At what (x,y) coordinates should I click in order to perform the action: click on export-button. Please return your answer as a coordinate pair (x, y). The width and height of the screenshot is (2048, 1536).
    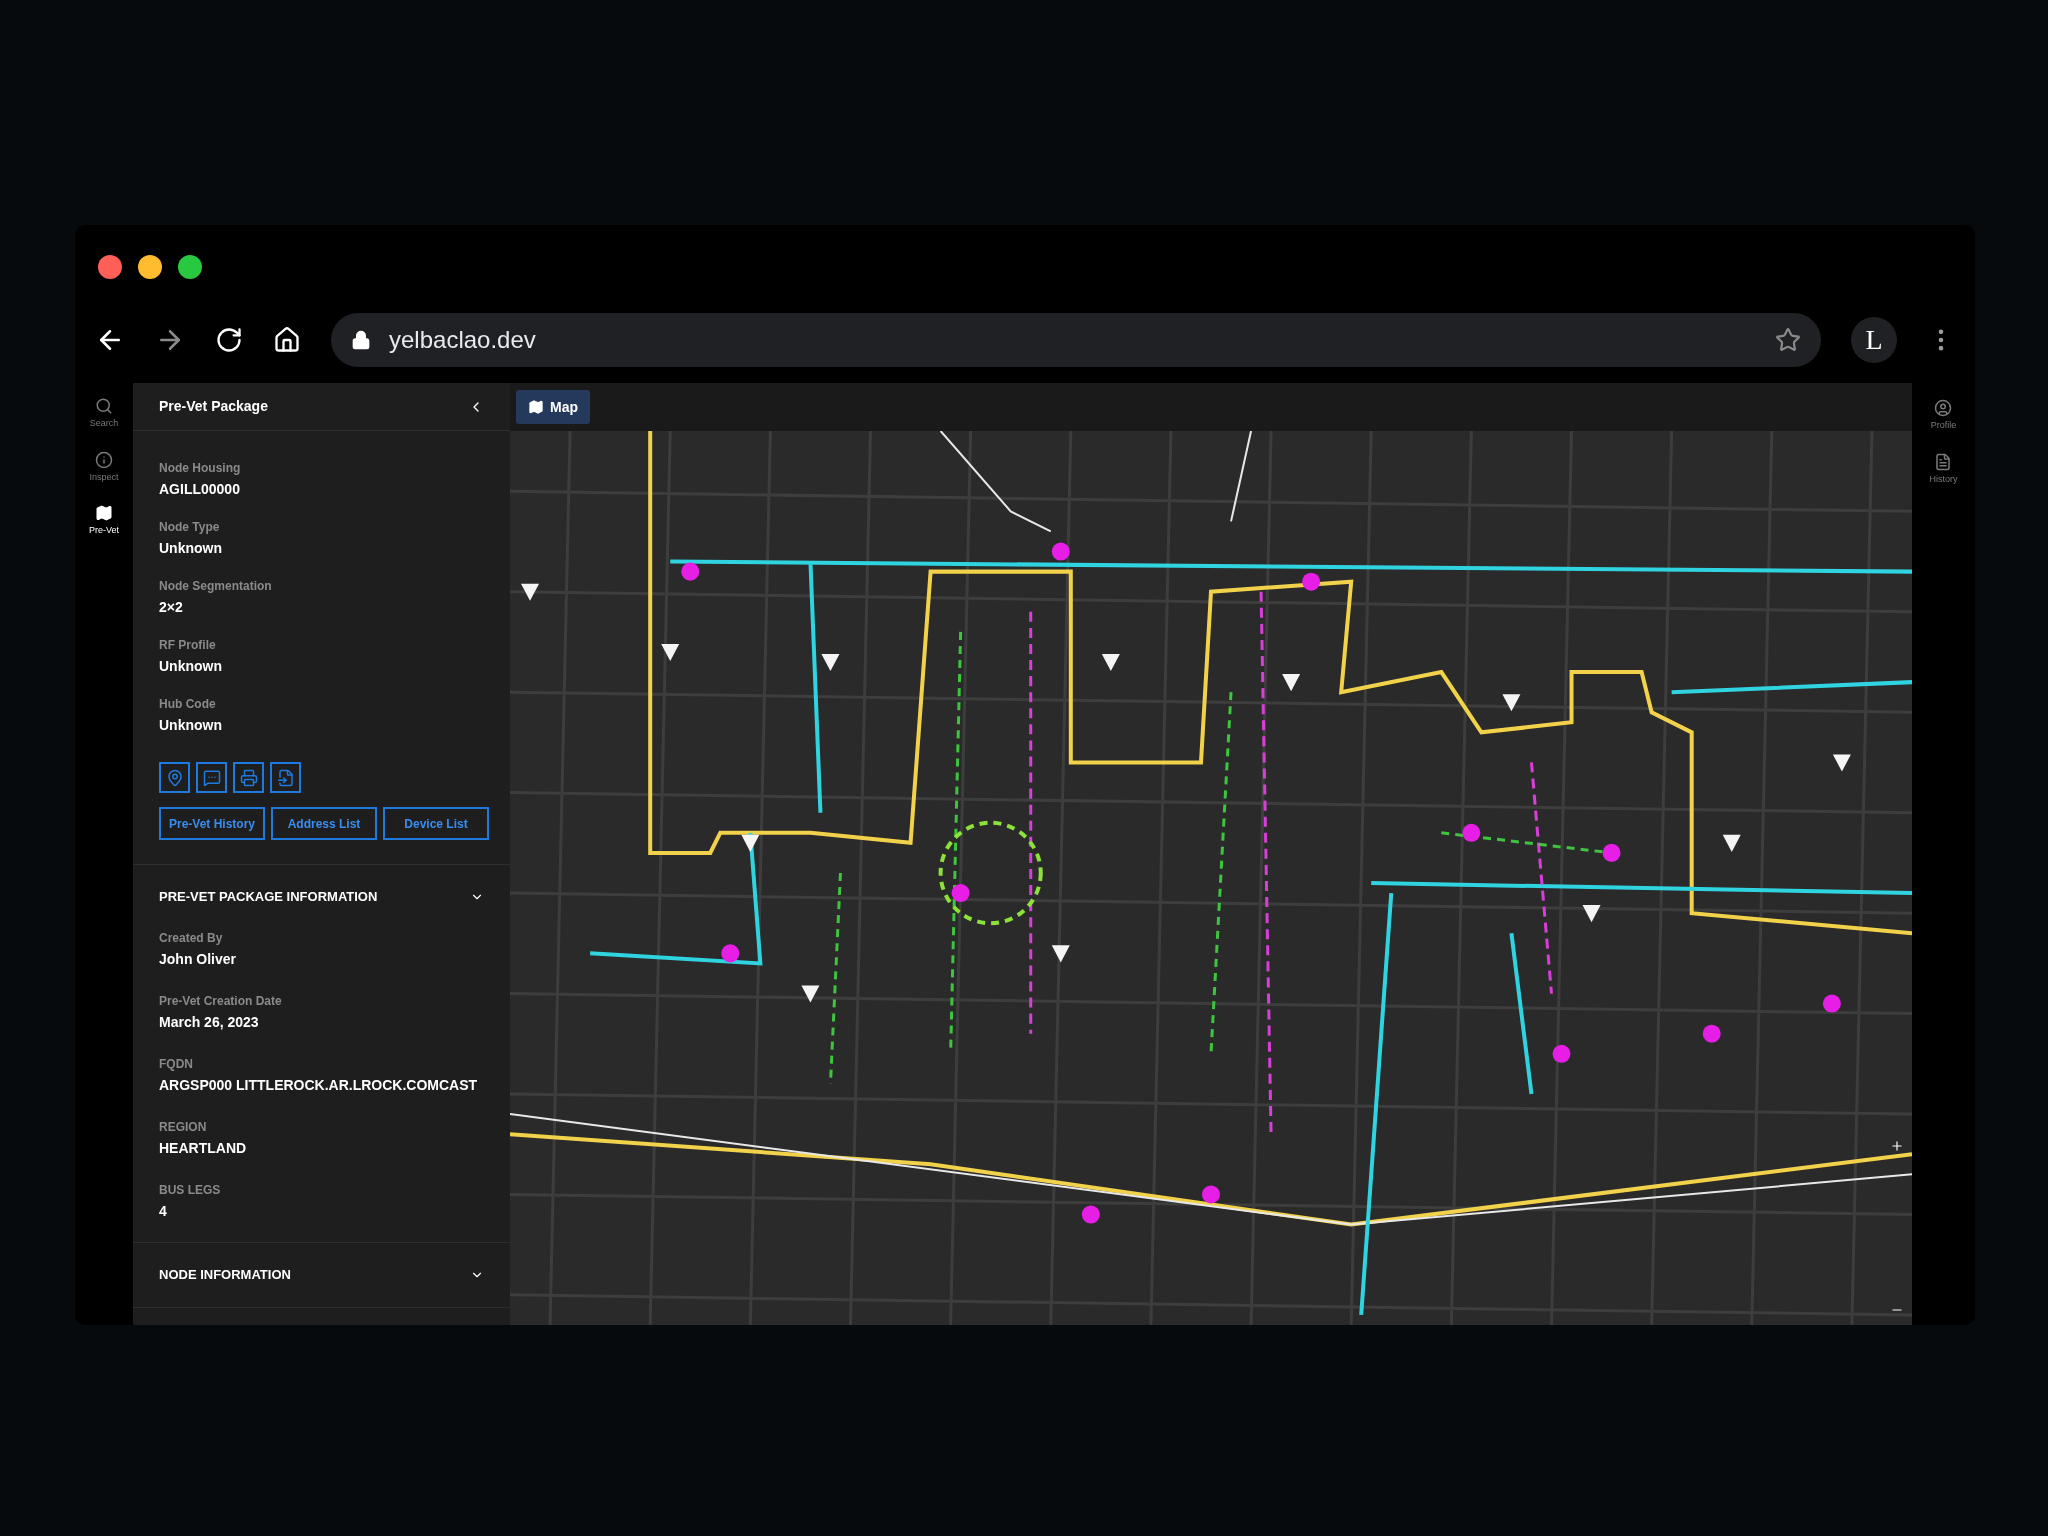
    Looking at the image, I should click on (285, 777).